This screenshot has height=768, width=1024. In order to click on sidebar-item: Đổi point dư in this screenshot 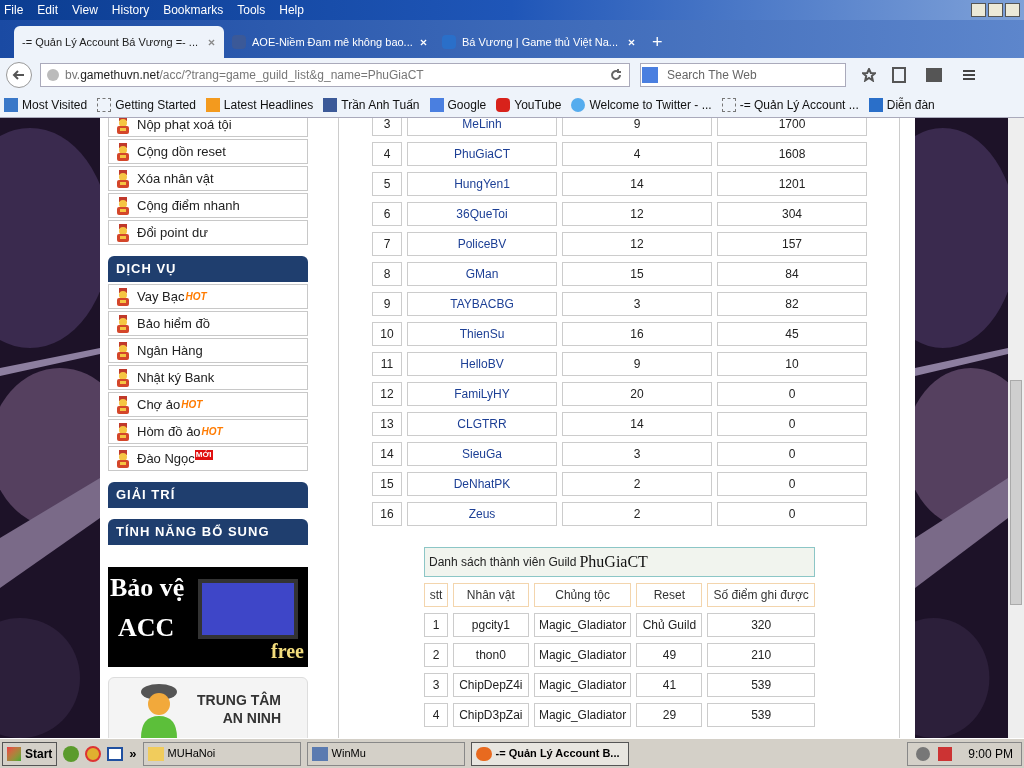, I will do `click(208, 232)`.